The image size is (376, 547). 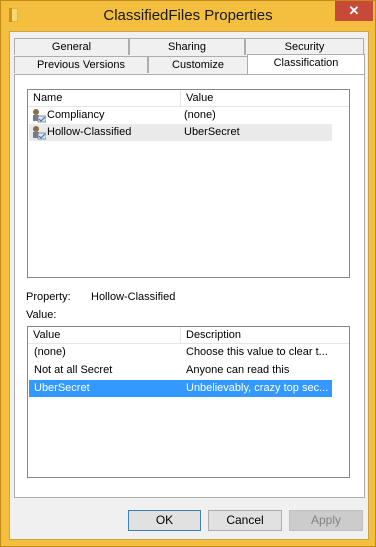 I want to click on value-label: Value:, so click(x=41, y=315).